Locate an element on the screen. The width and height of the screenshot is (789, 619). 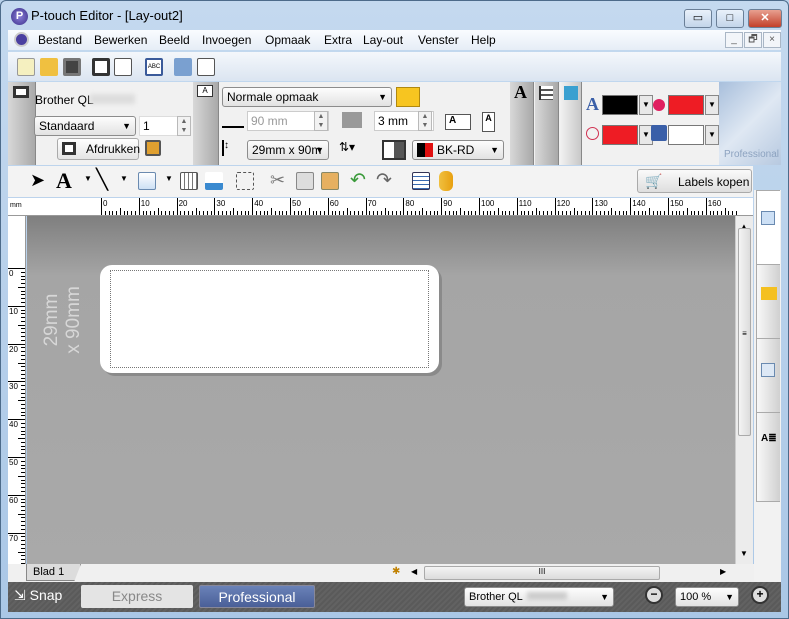
brand-banner: Professional is located at coordinates (750, 123).